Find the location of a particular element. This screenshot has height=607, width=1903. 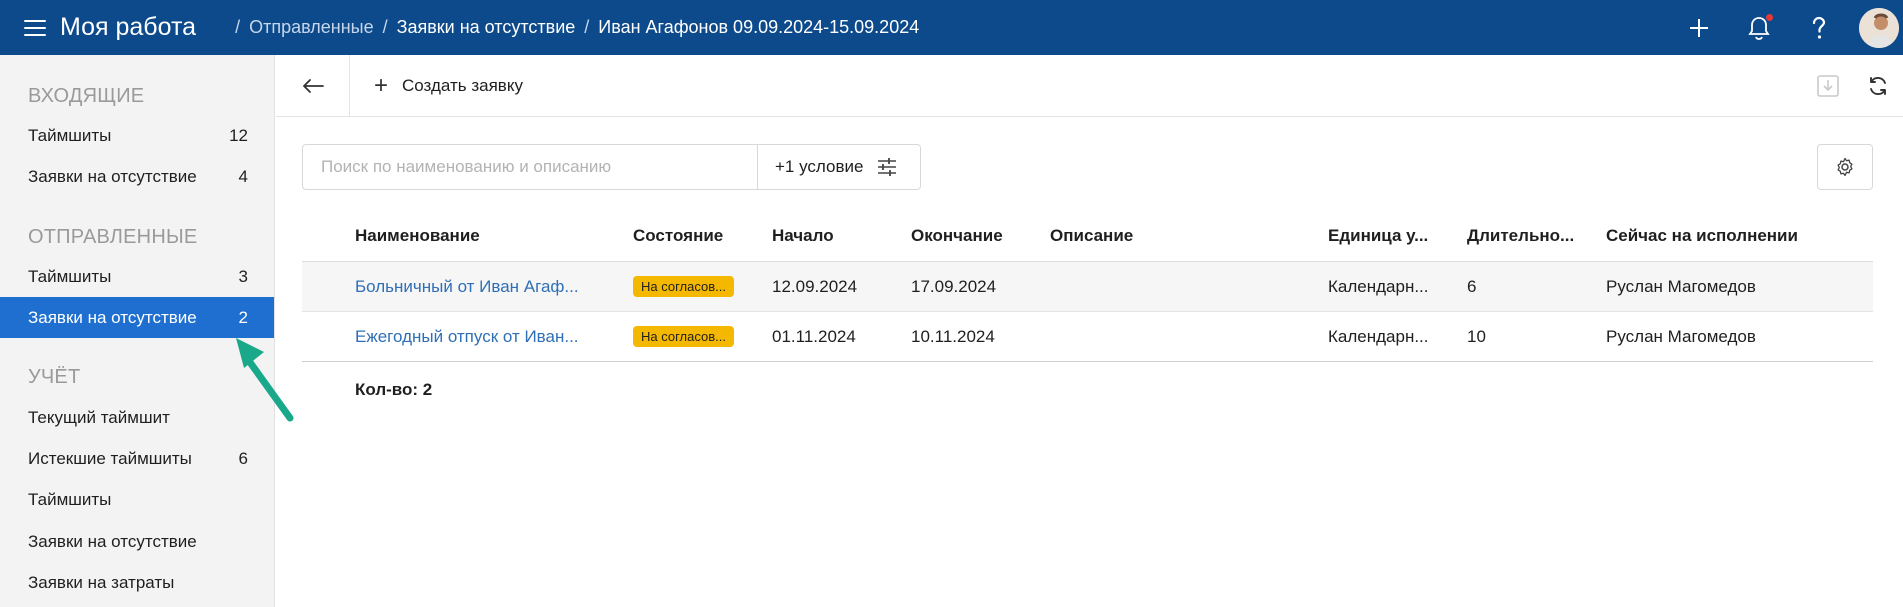

download-icon is located at coordinates (1828, 86).